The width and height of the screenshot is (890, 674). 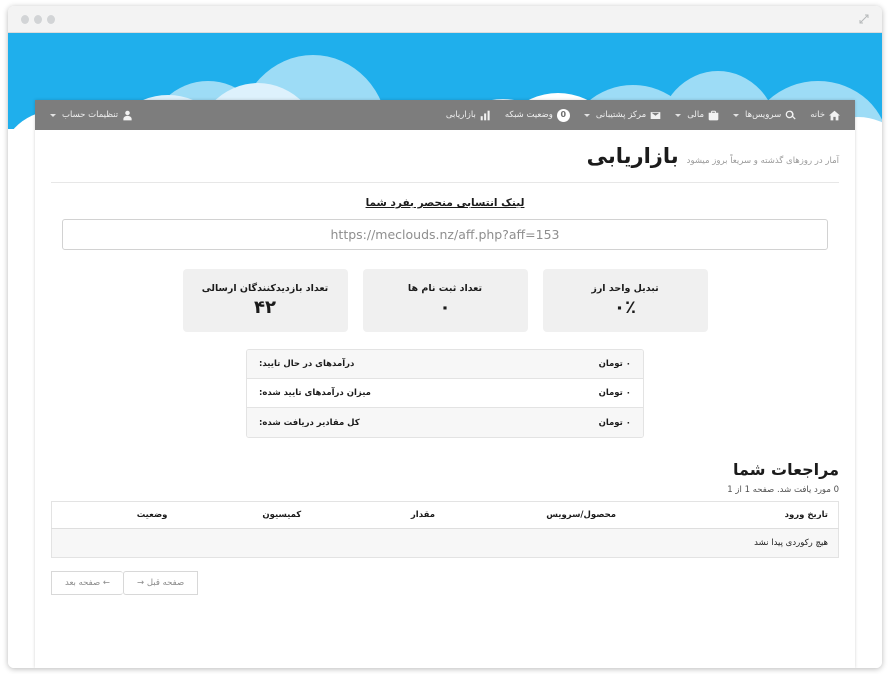 I want to click on nav-item-marketing: بازاریابی, so click(x=468, y=115).